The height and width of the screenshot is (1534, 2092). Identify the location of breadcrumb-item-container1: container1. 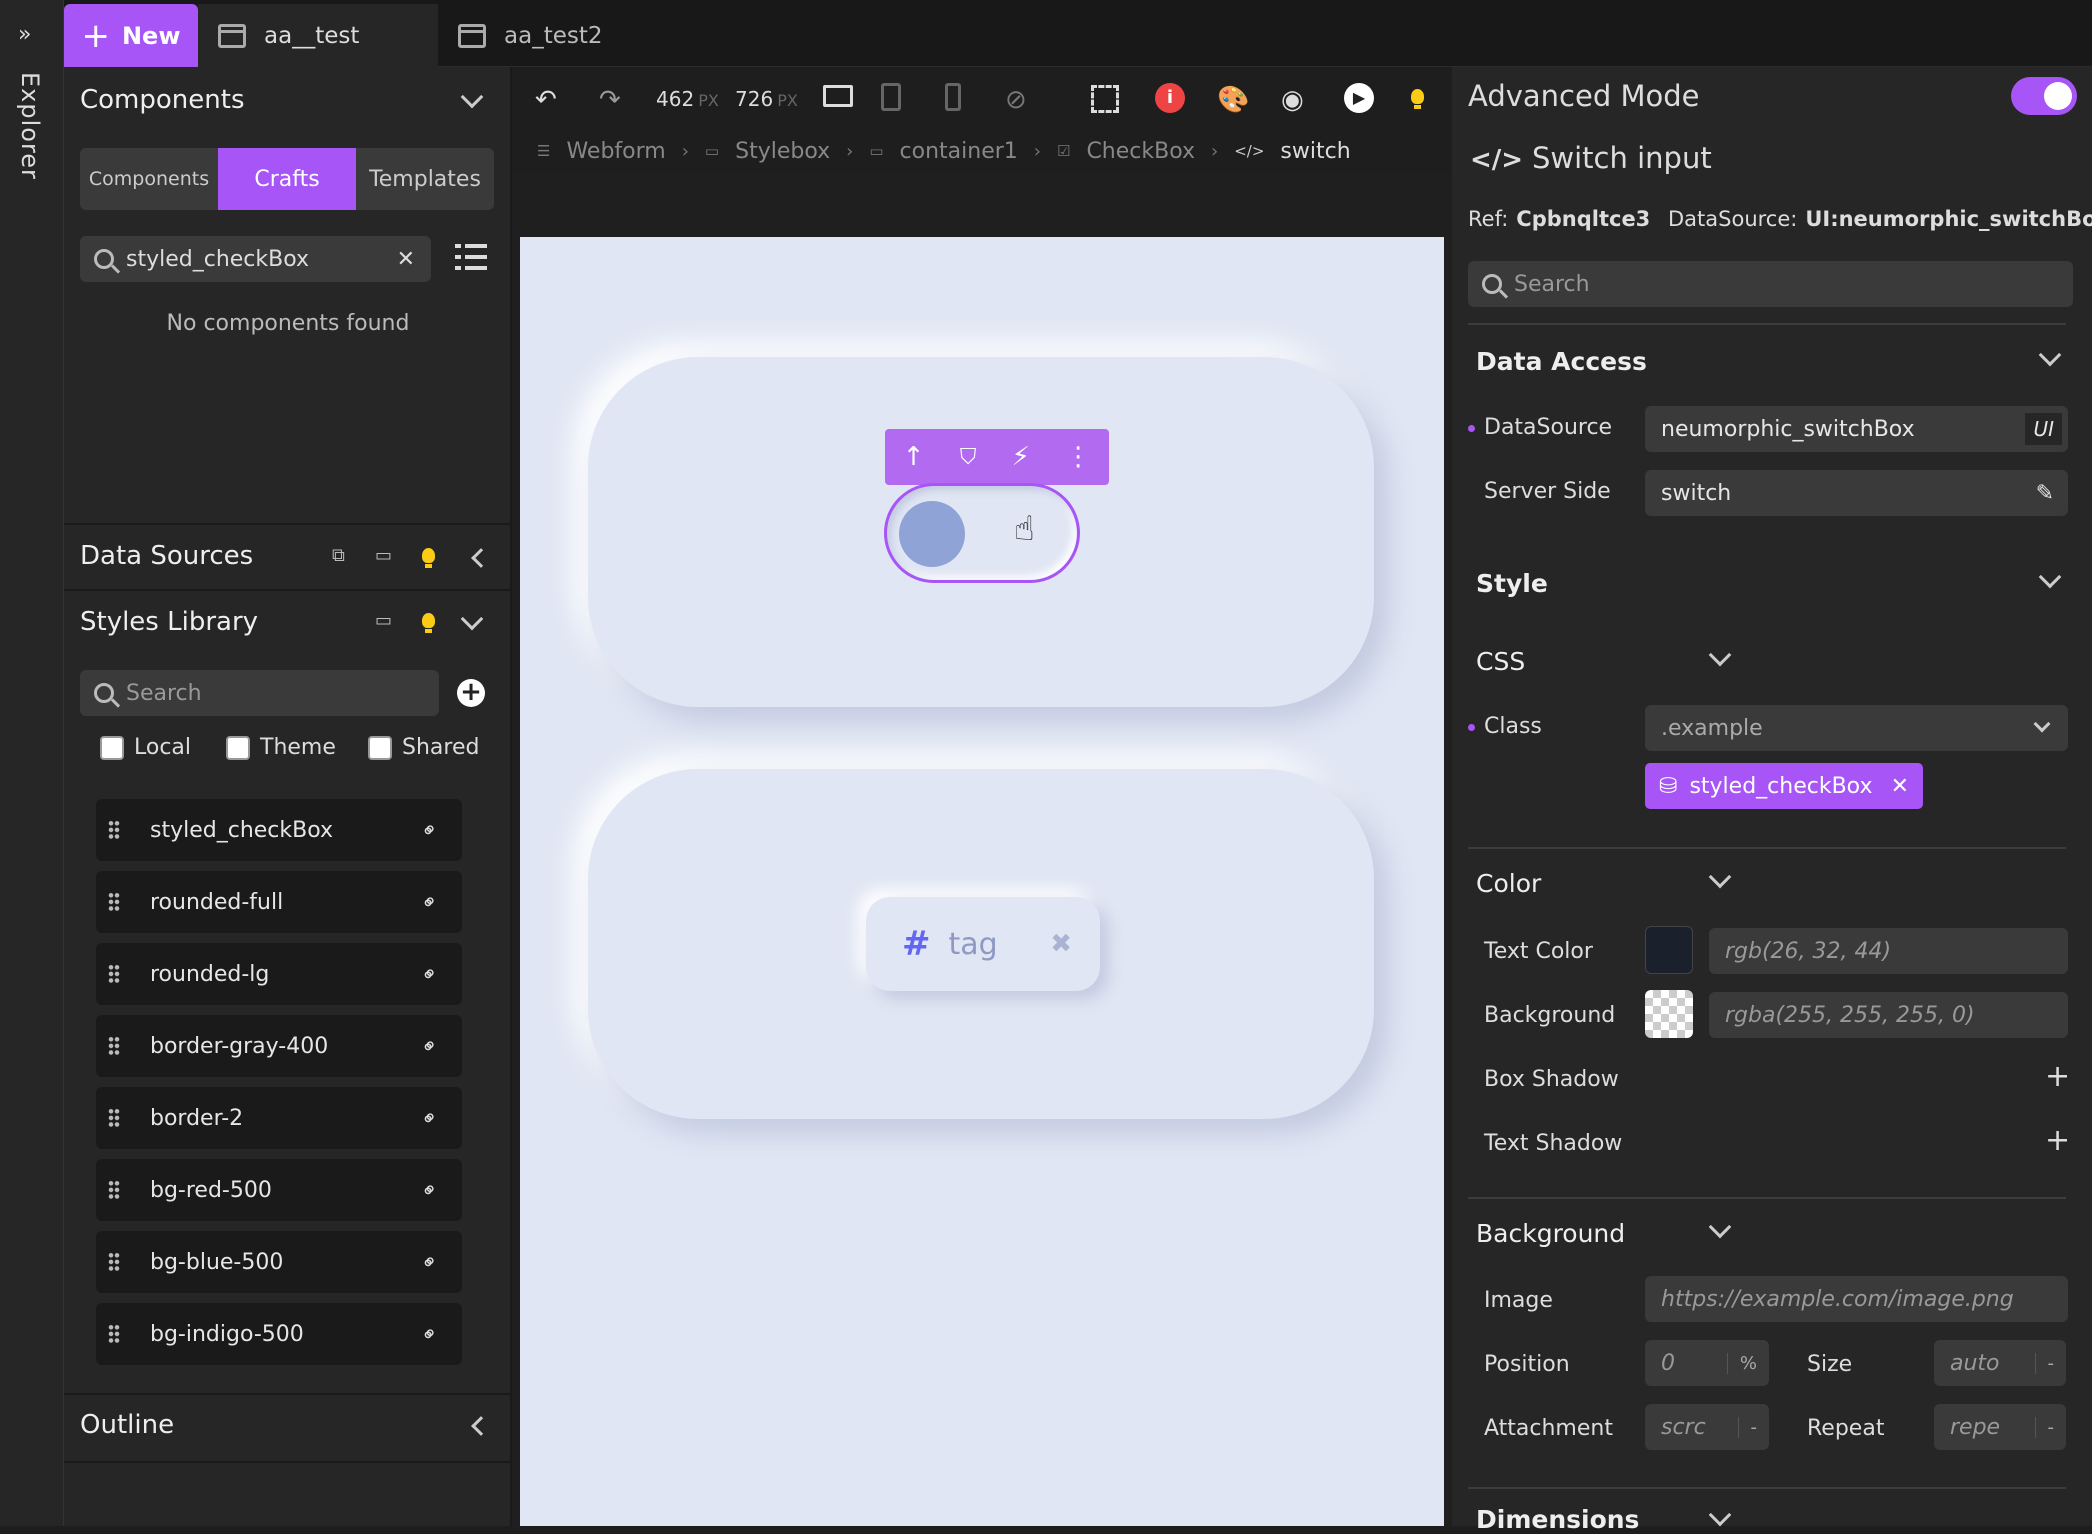
(959, 151).